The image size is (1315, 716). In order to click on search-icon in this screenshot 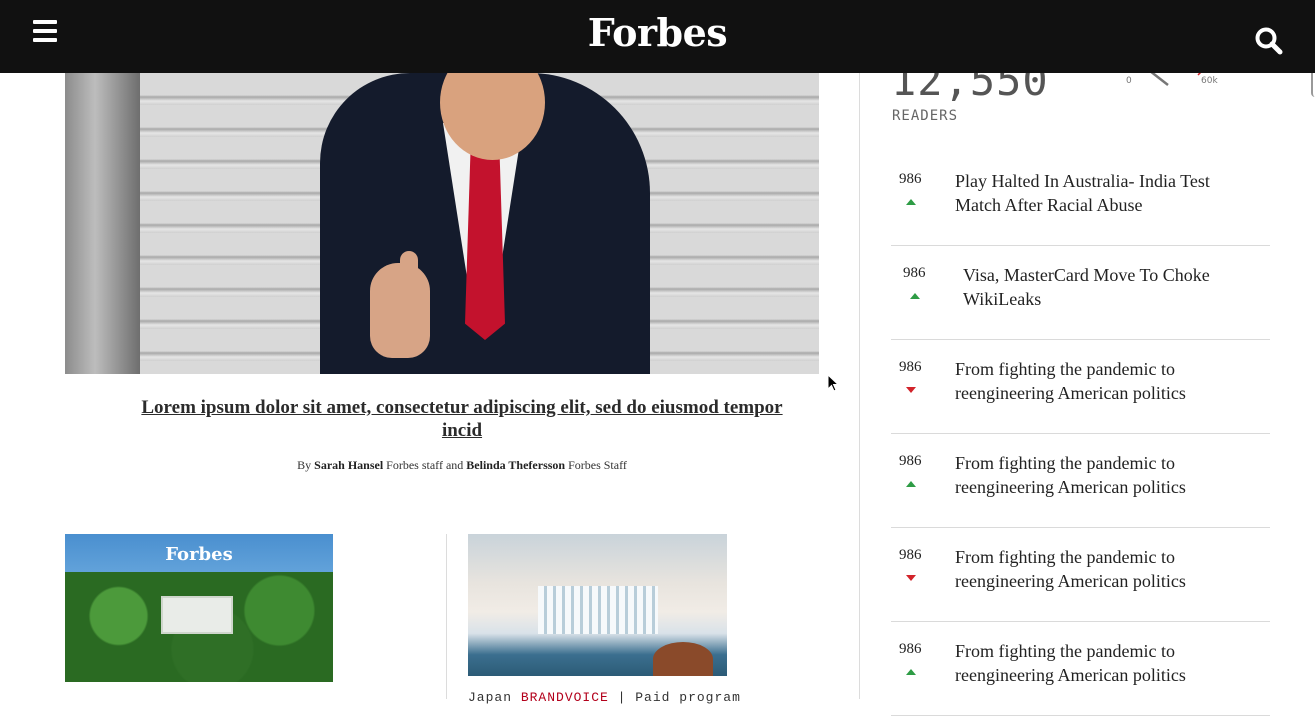, I will do `click(1269, 41)`.